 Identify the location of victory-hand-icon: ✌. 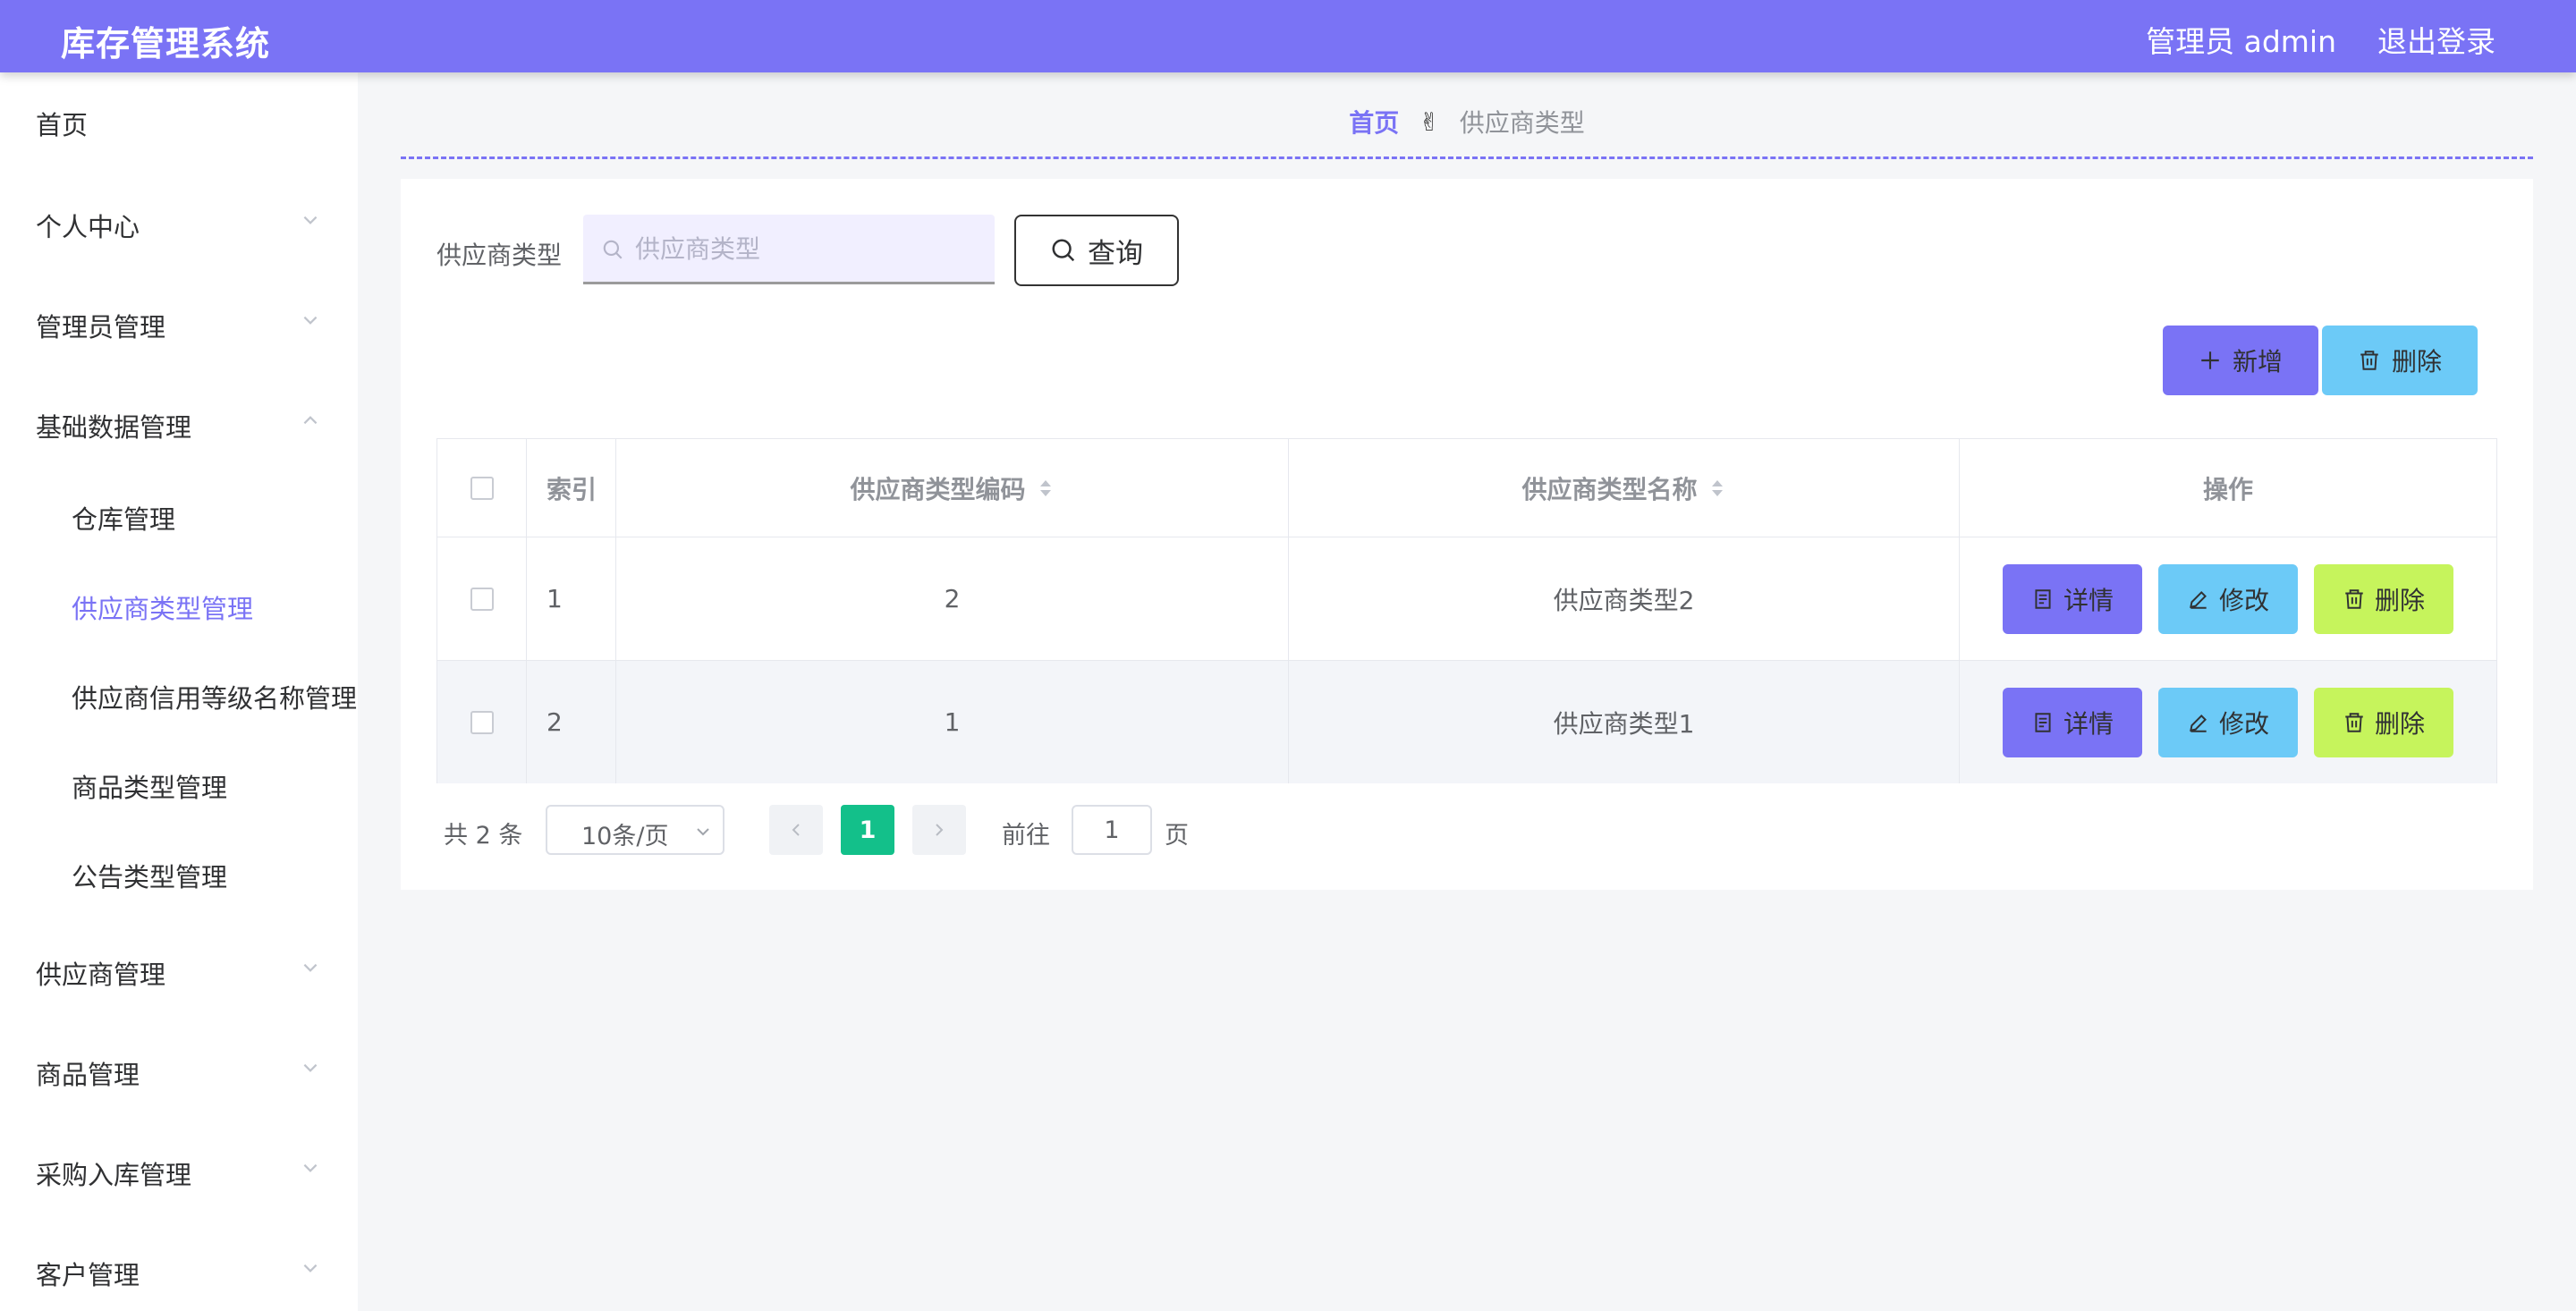
(1429, 121).